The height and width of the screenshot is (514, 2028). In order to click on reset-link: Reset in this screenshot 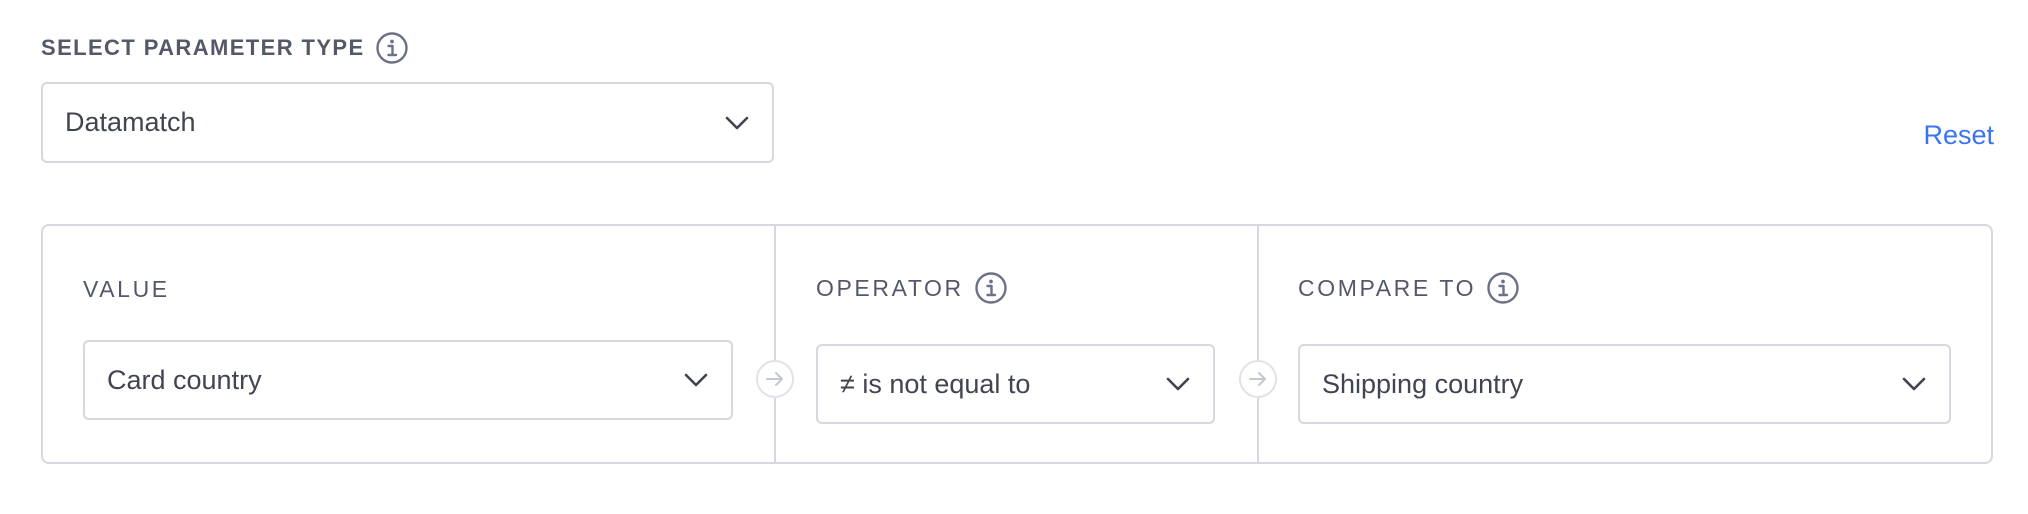, I will do `click(1958, 135)`.